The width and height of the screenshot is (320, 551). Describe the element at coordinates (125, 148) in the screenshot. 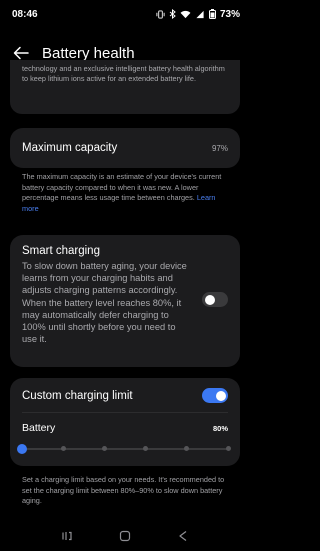

I see `maximum-capacity-row: Maximum capacity 97%` at that location.